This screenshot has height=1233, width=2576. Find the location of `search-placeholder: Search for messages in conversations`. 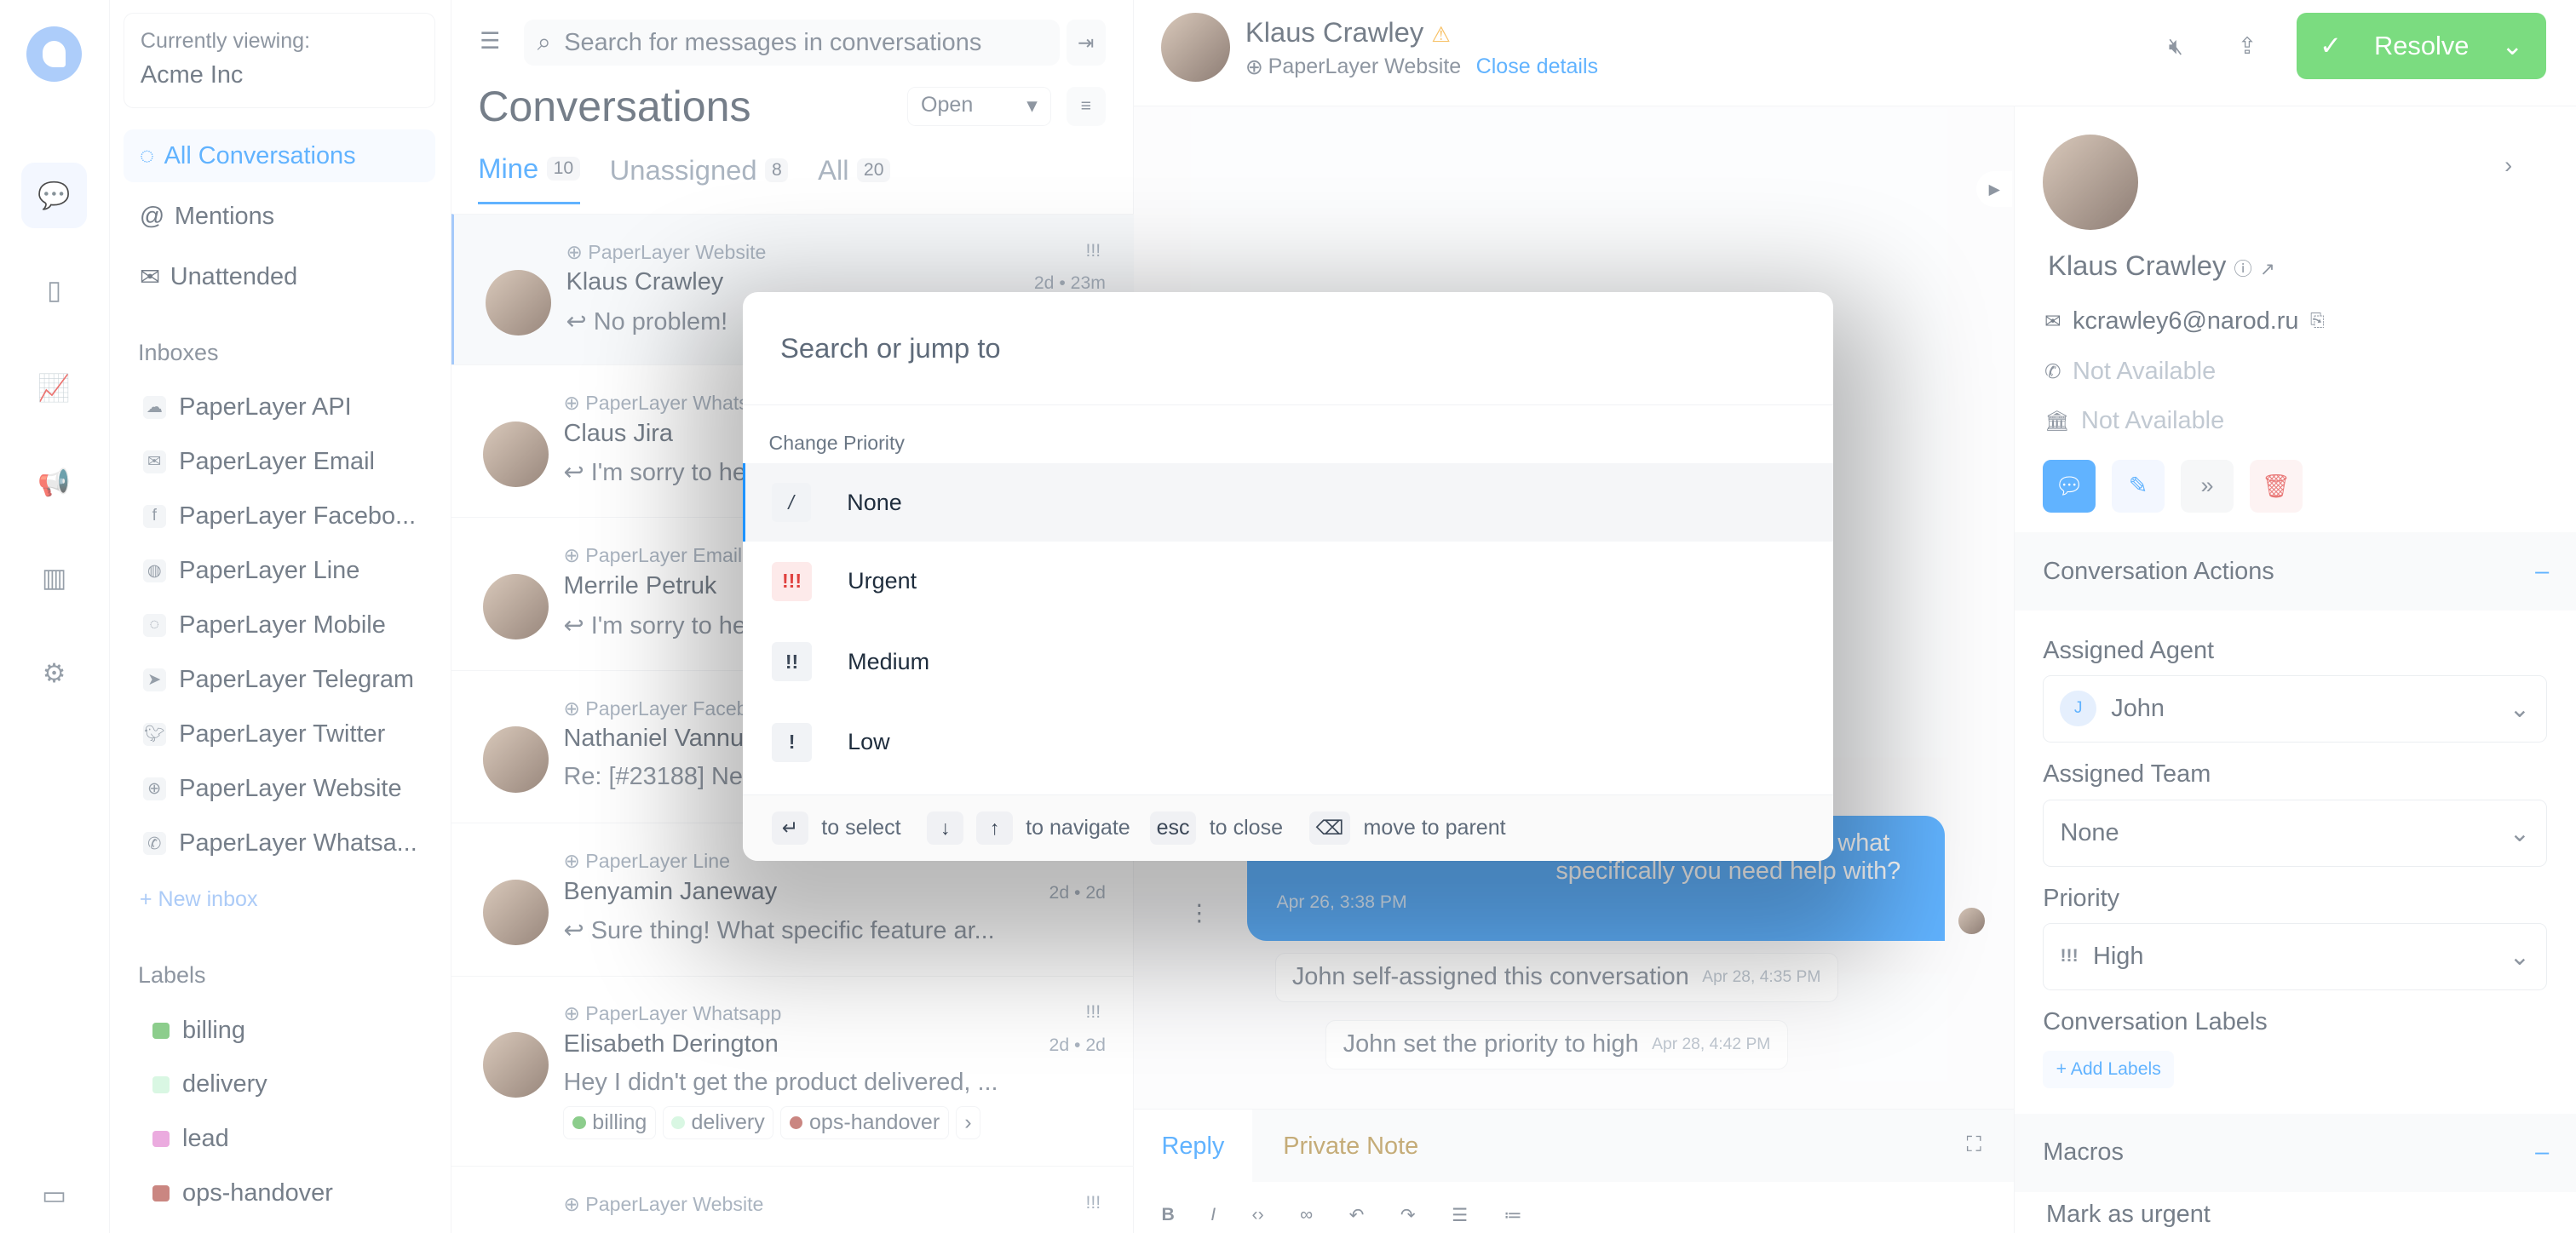

search-placeholder: Search for messages in conversations is located at coordinates (773, 42).